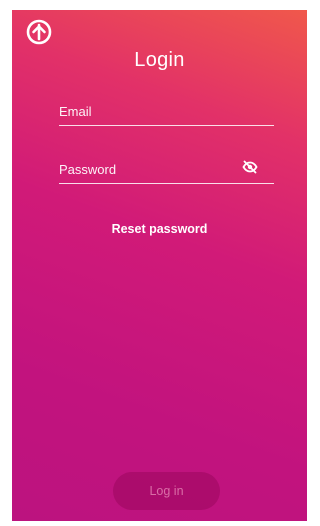  I want to click on login-button: Log in, so click(166, 491).